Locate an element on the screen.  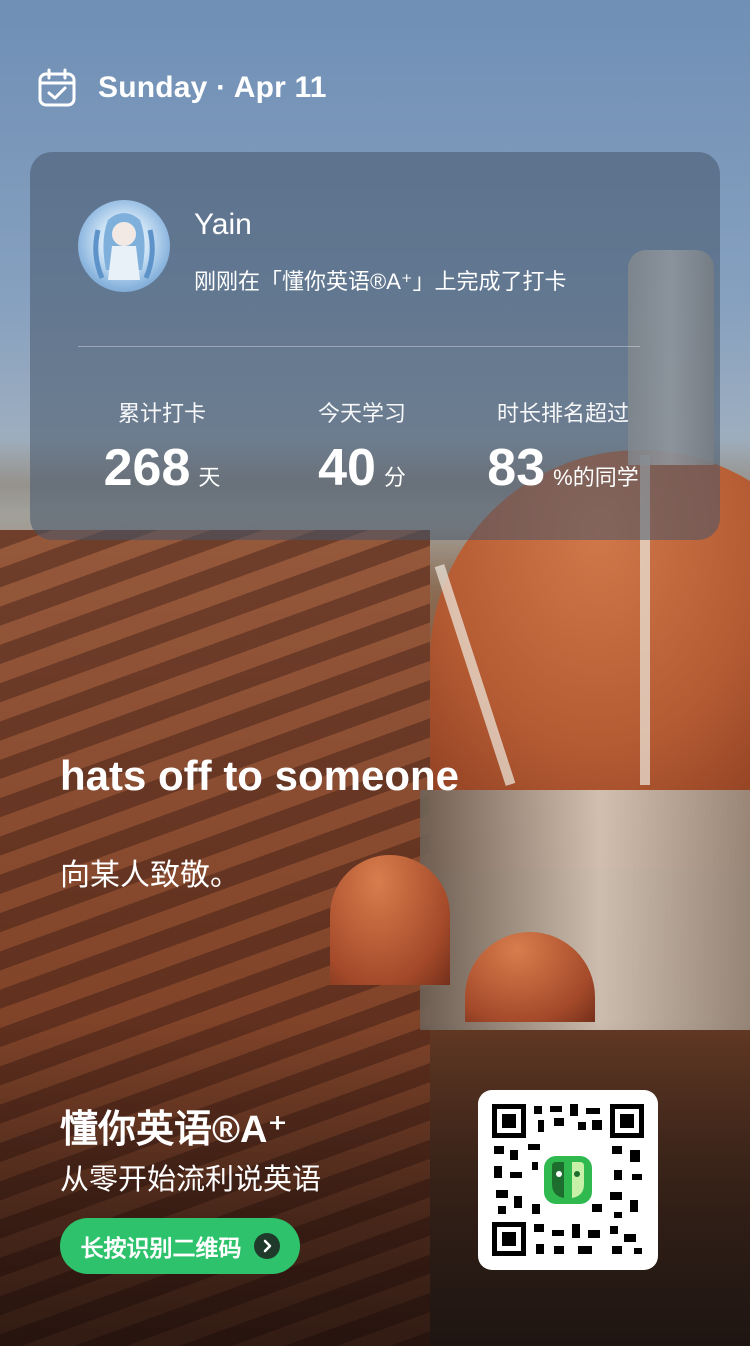
date-header: Sunday · Apr 11 is located at coordinates (182, 88).